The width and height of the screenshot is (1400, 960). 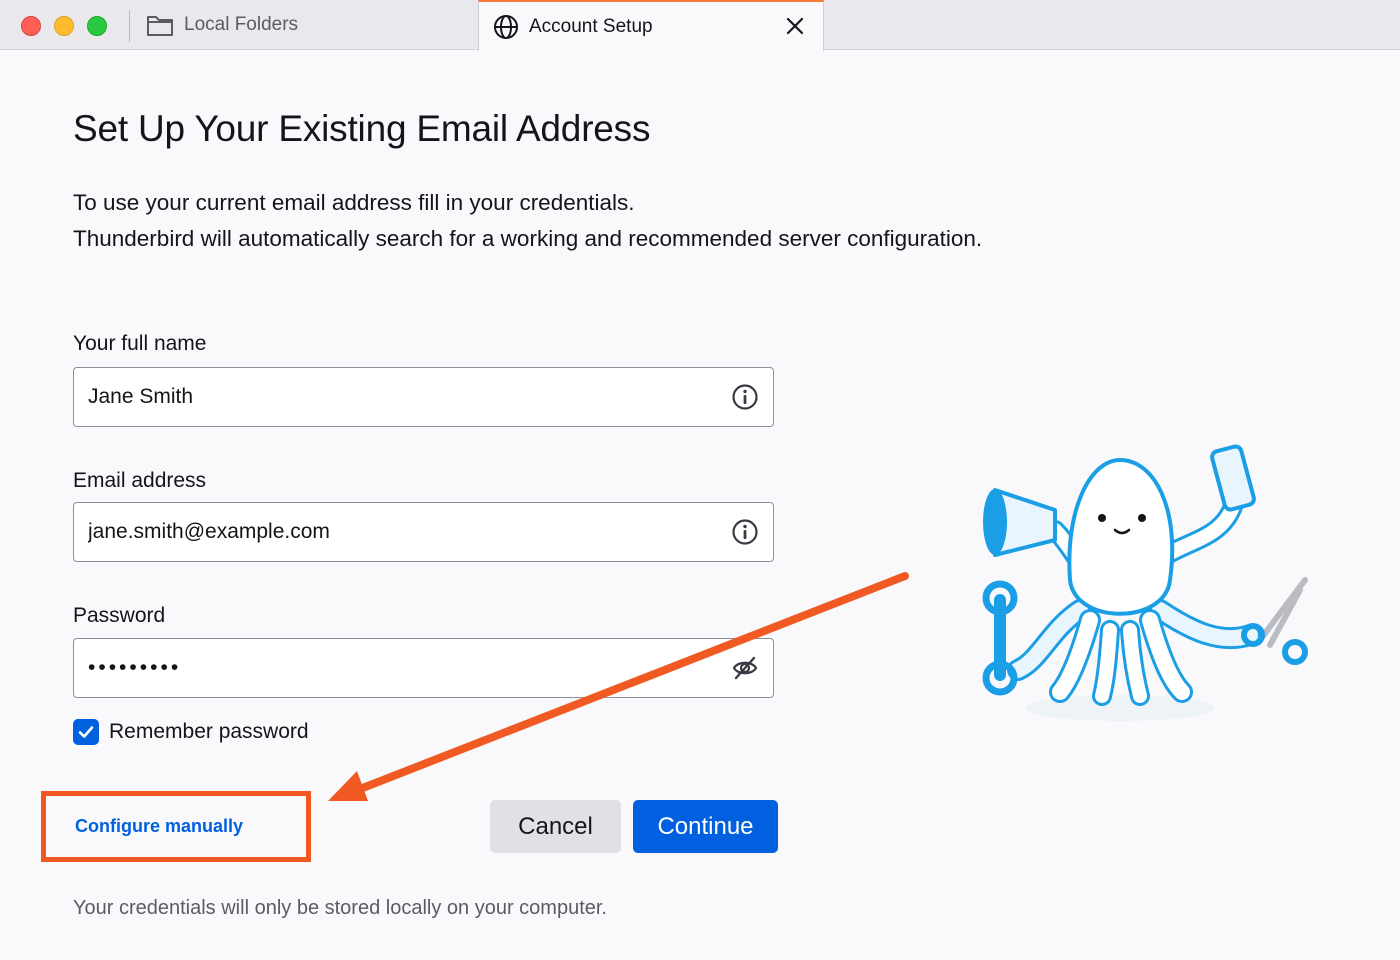 What do you see at coordinates (705, 826) in the screenshot?
I see `continue-button: Continue` at bounding box center [705, 826].